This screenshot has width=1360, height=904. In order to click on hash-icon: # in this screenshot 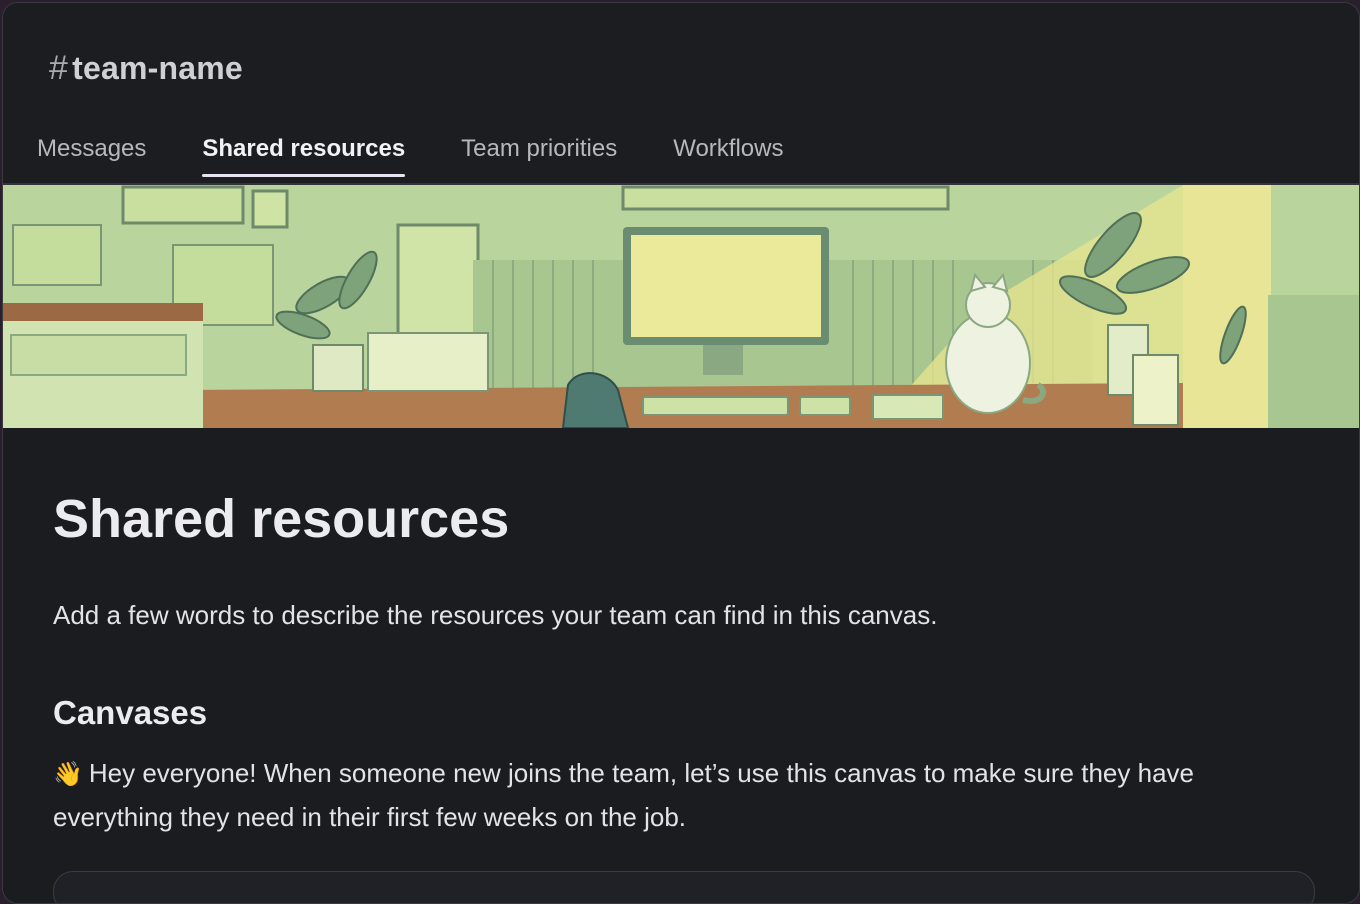, I will do `click(59, 68)`.